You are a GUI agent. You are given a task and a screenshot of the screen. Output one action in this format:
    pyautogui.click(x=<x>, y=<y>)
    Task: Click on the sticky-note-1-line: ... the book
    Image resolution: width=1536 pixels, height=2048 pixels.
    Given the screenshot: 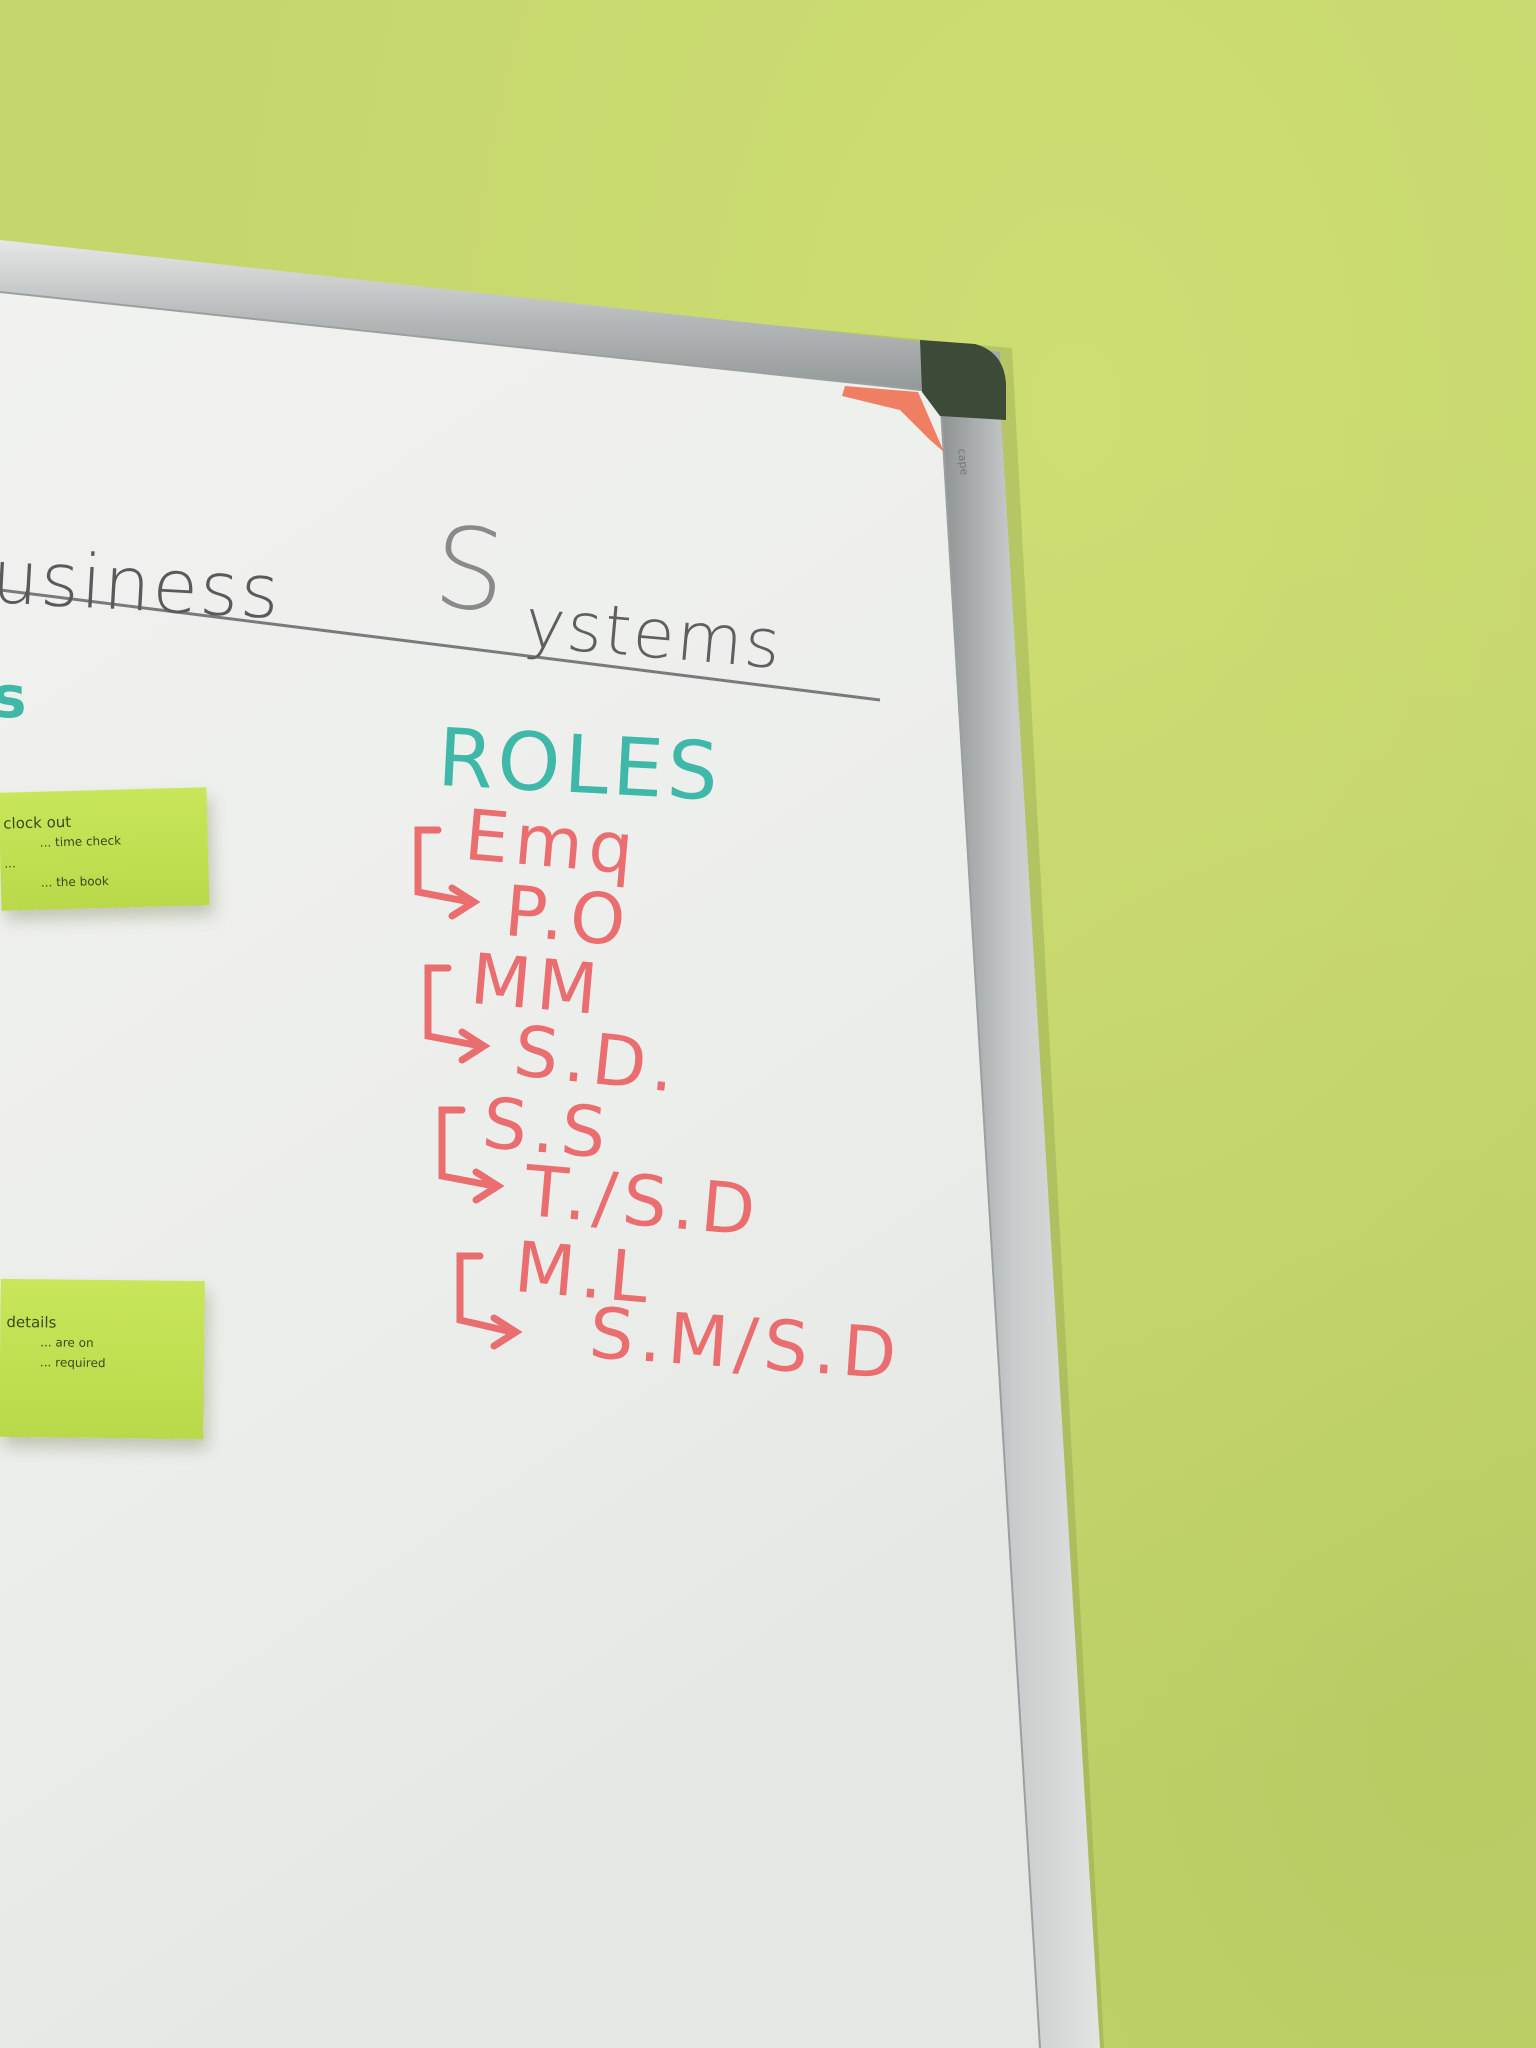 What is the action you would take?
    pyautogui.click(x=75, y=881)
    